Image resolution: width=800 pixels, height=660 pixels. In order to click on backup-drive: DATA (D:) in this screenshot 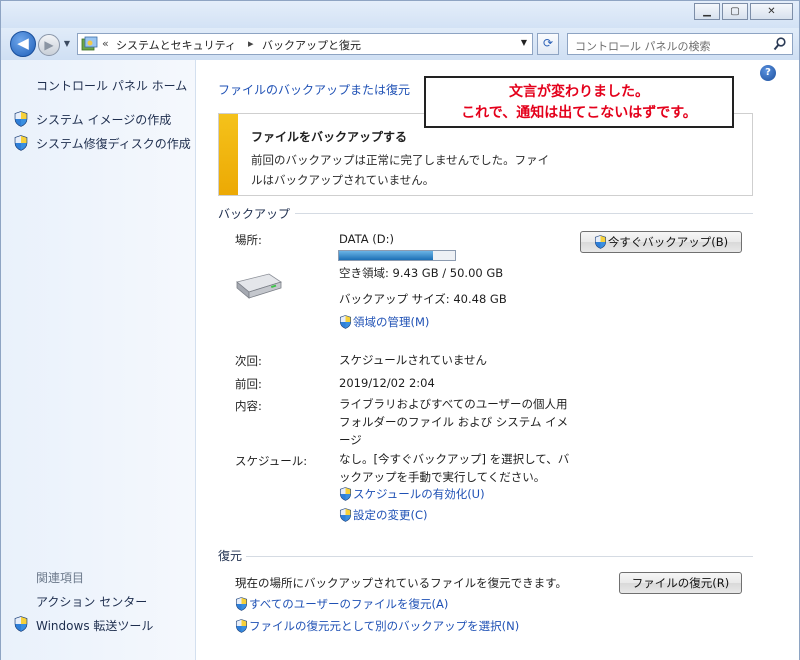, I will do `click(366, 239)`.